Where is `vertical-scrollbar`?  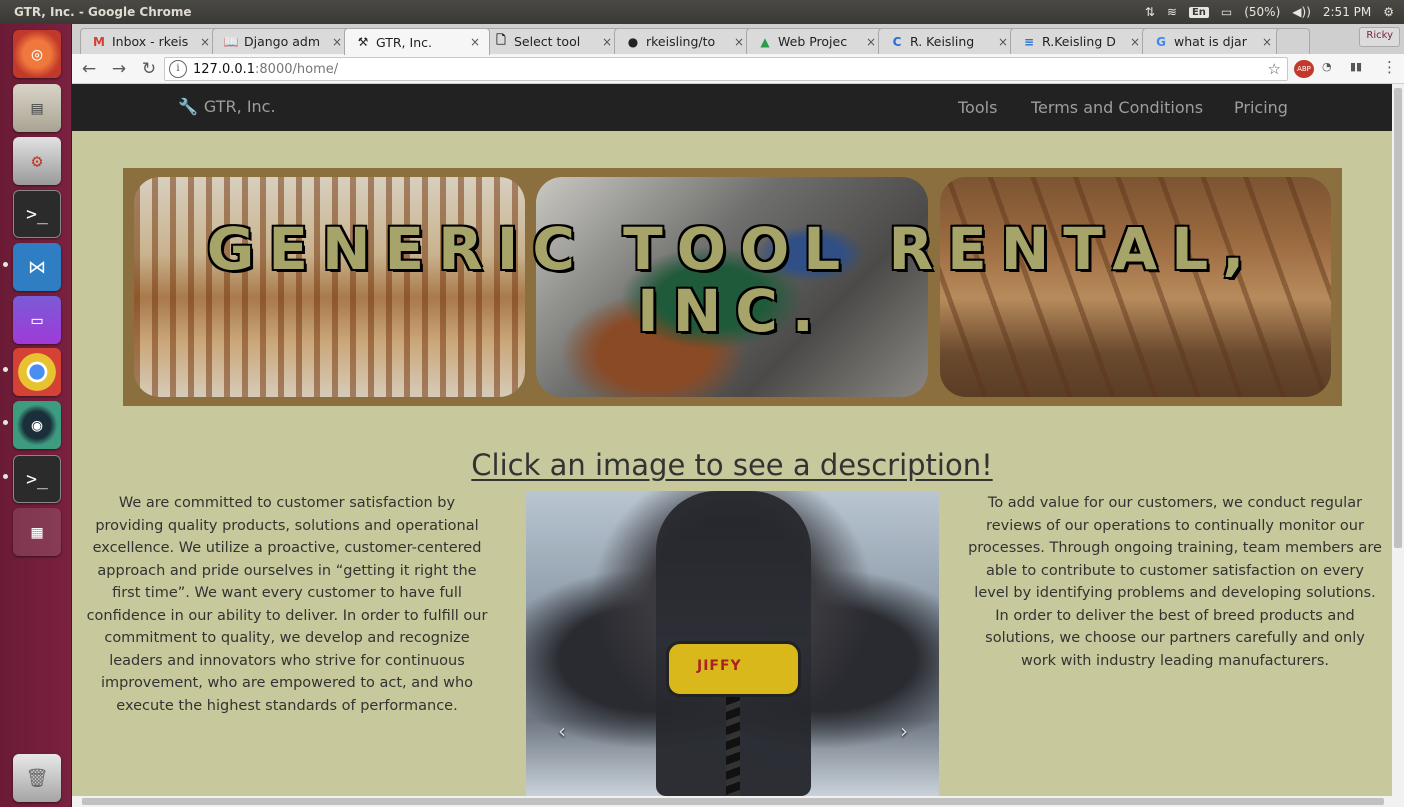 vertical-scrollbar is located at coordinates (1398, 440).